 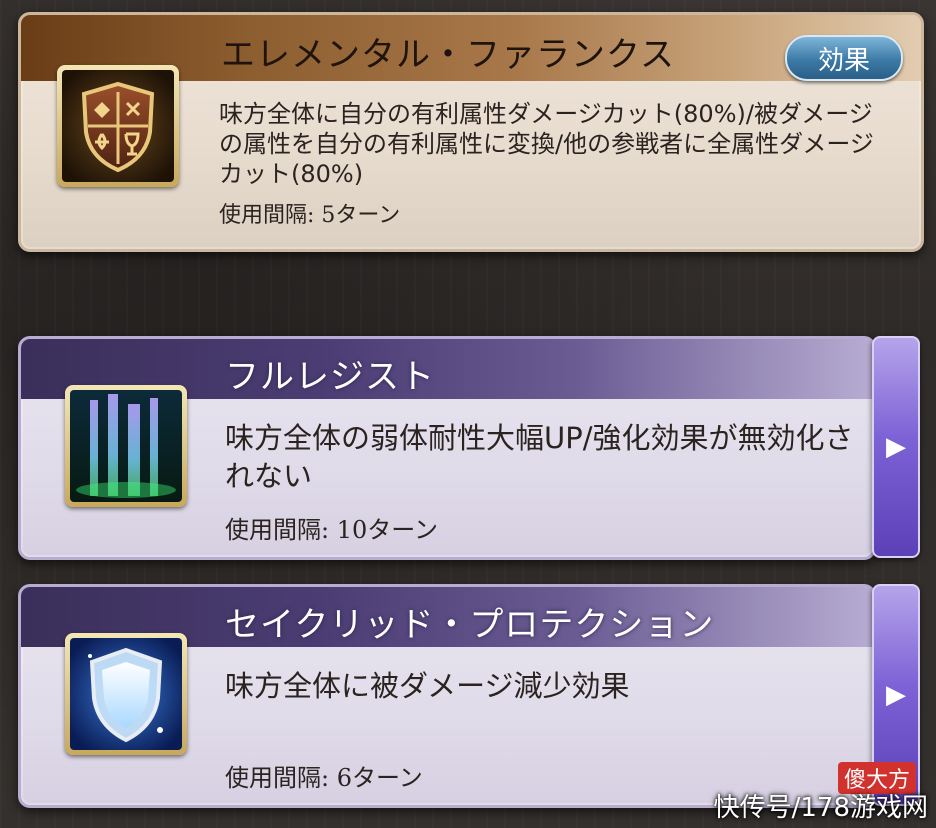 What do you see at coordinates (324, 778) in the screenshot?
I see `skill-interval: 使用間隔: 6ターン` at bounding box center [324, 778].